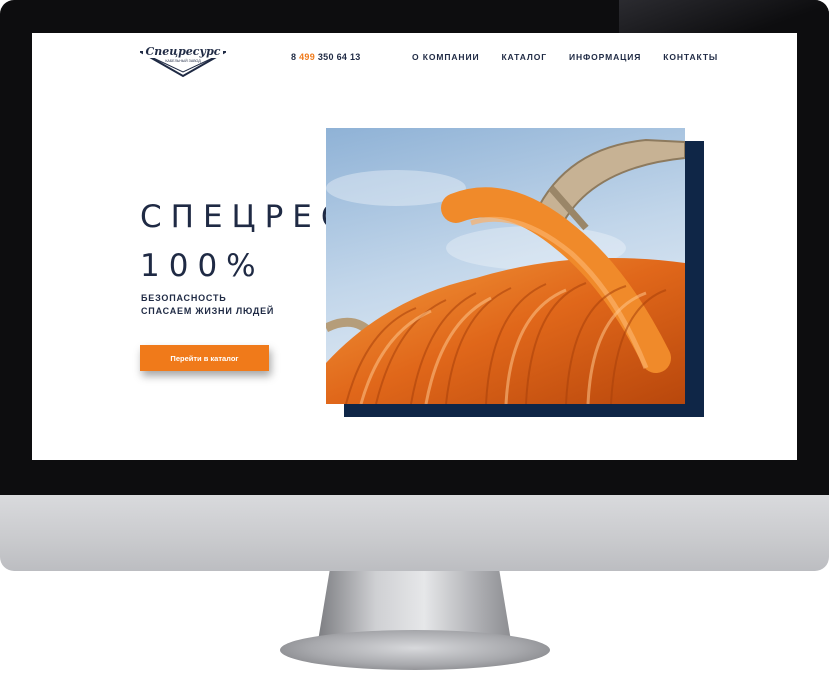  Describe the element at coordinates (445, 57) in the screenshot. I see `nav-item-about: О КОМПАНИИ` at that location.